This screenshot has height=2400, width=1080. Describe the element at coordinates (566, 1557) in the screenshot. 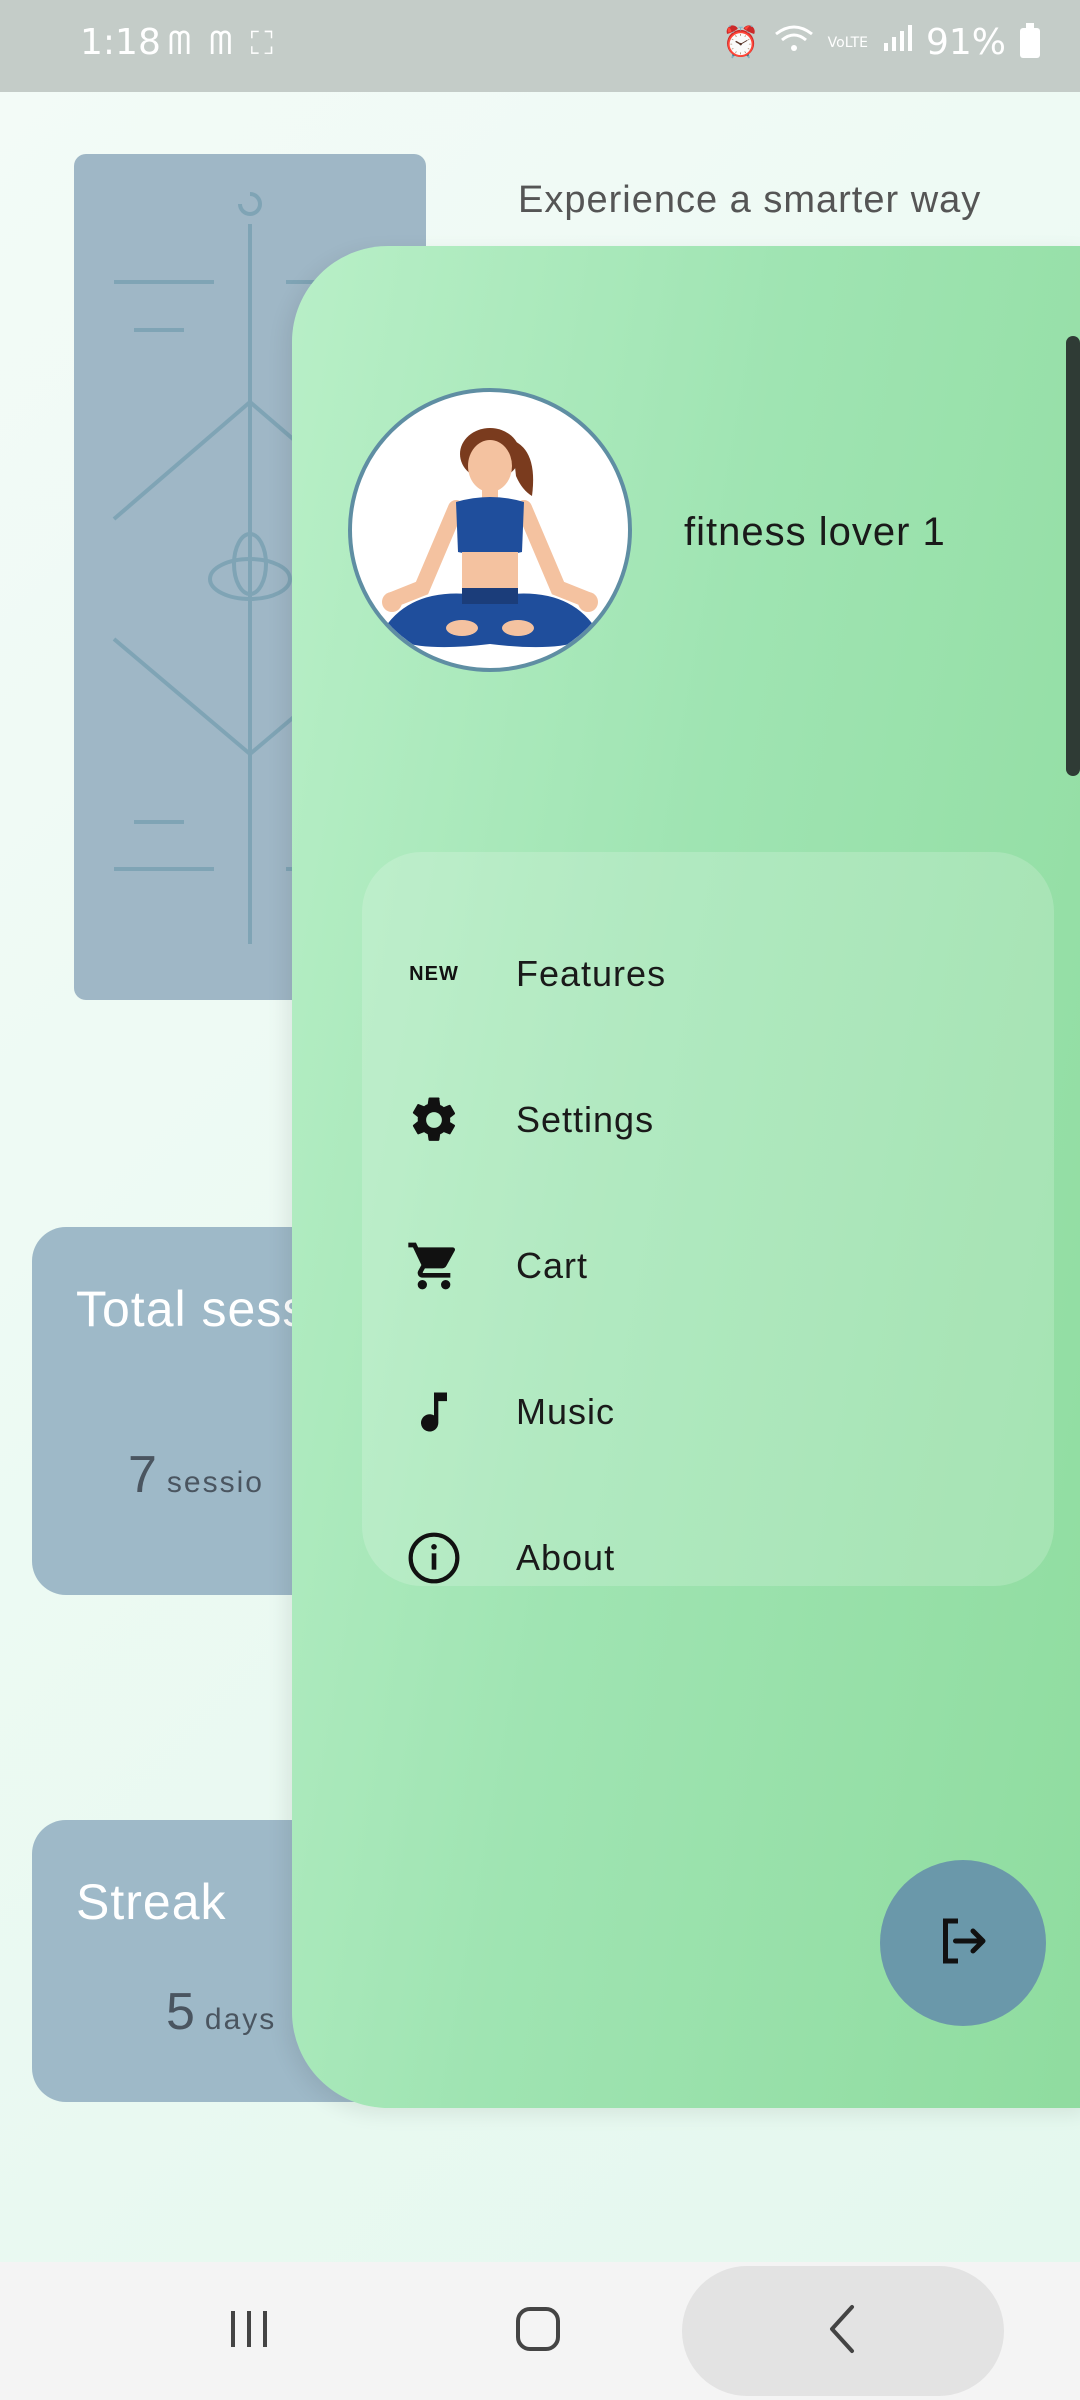

I see `menu-label-about: About` at that location.